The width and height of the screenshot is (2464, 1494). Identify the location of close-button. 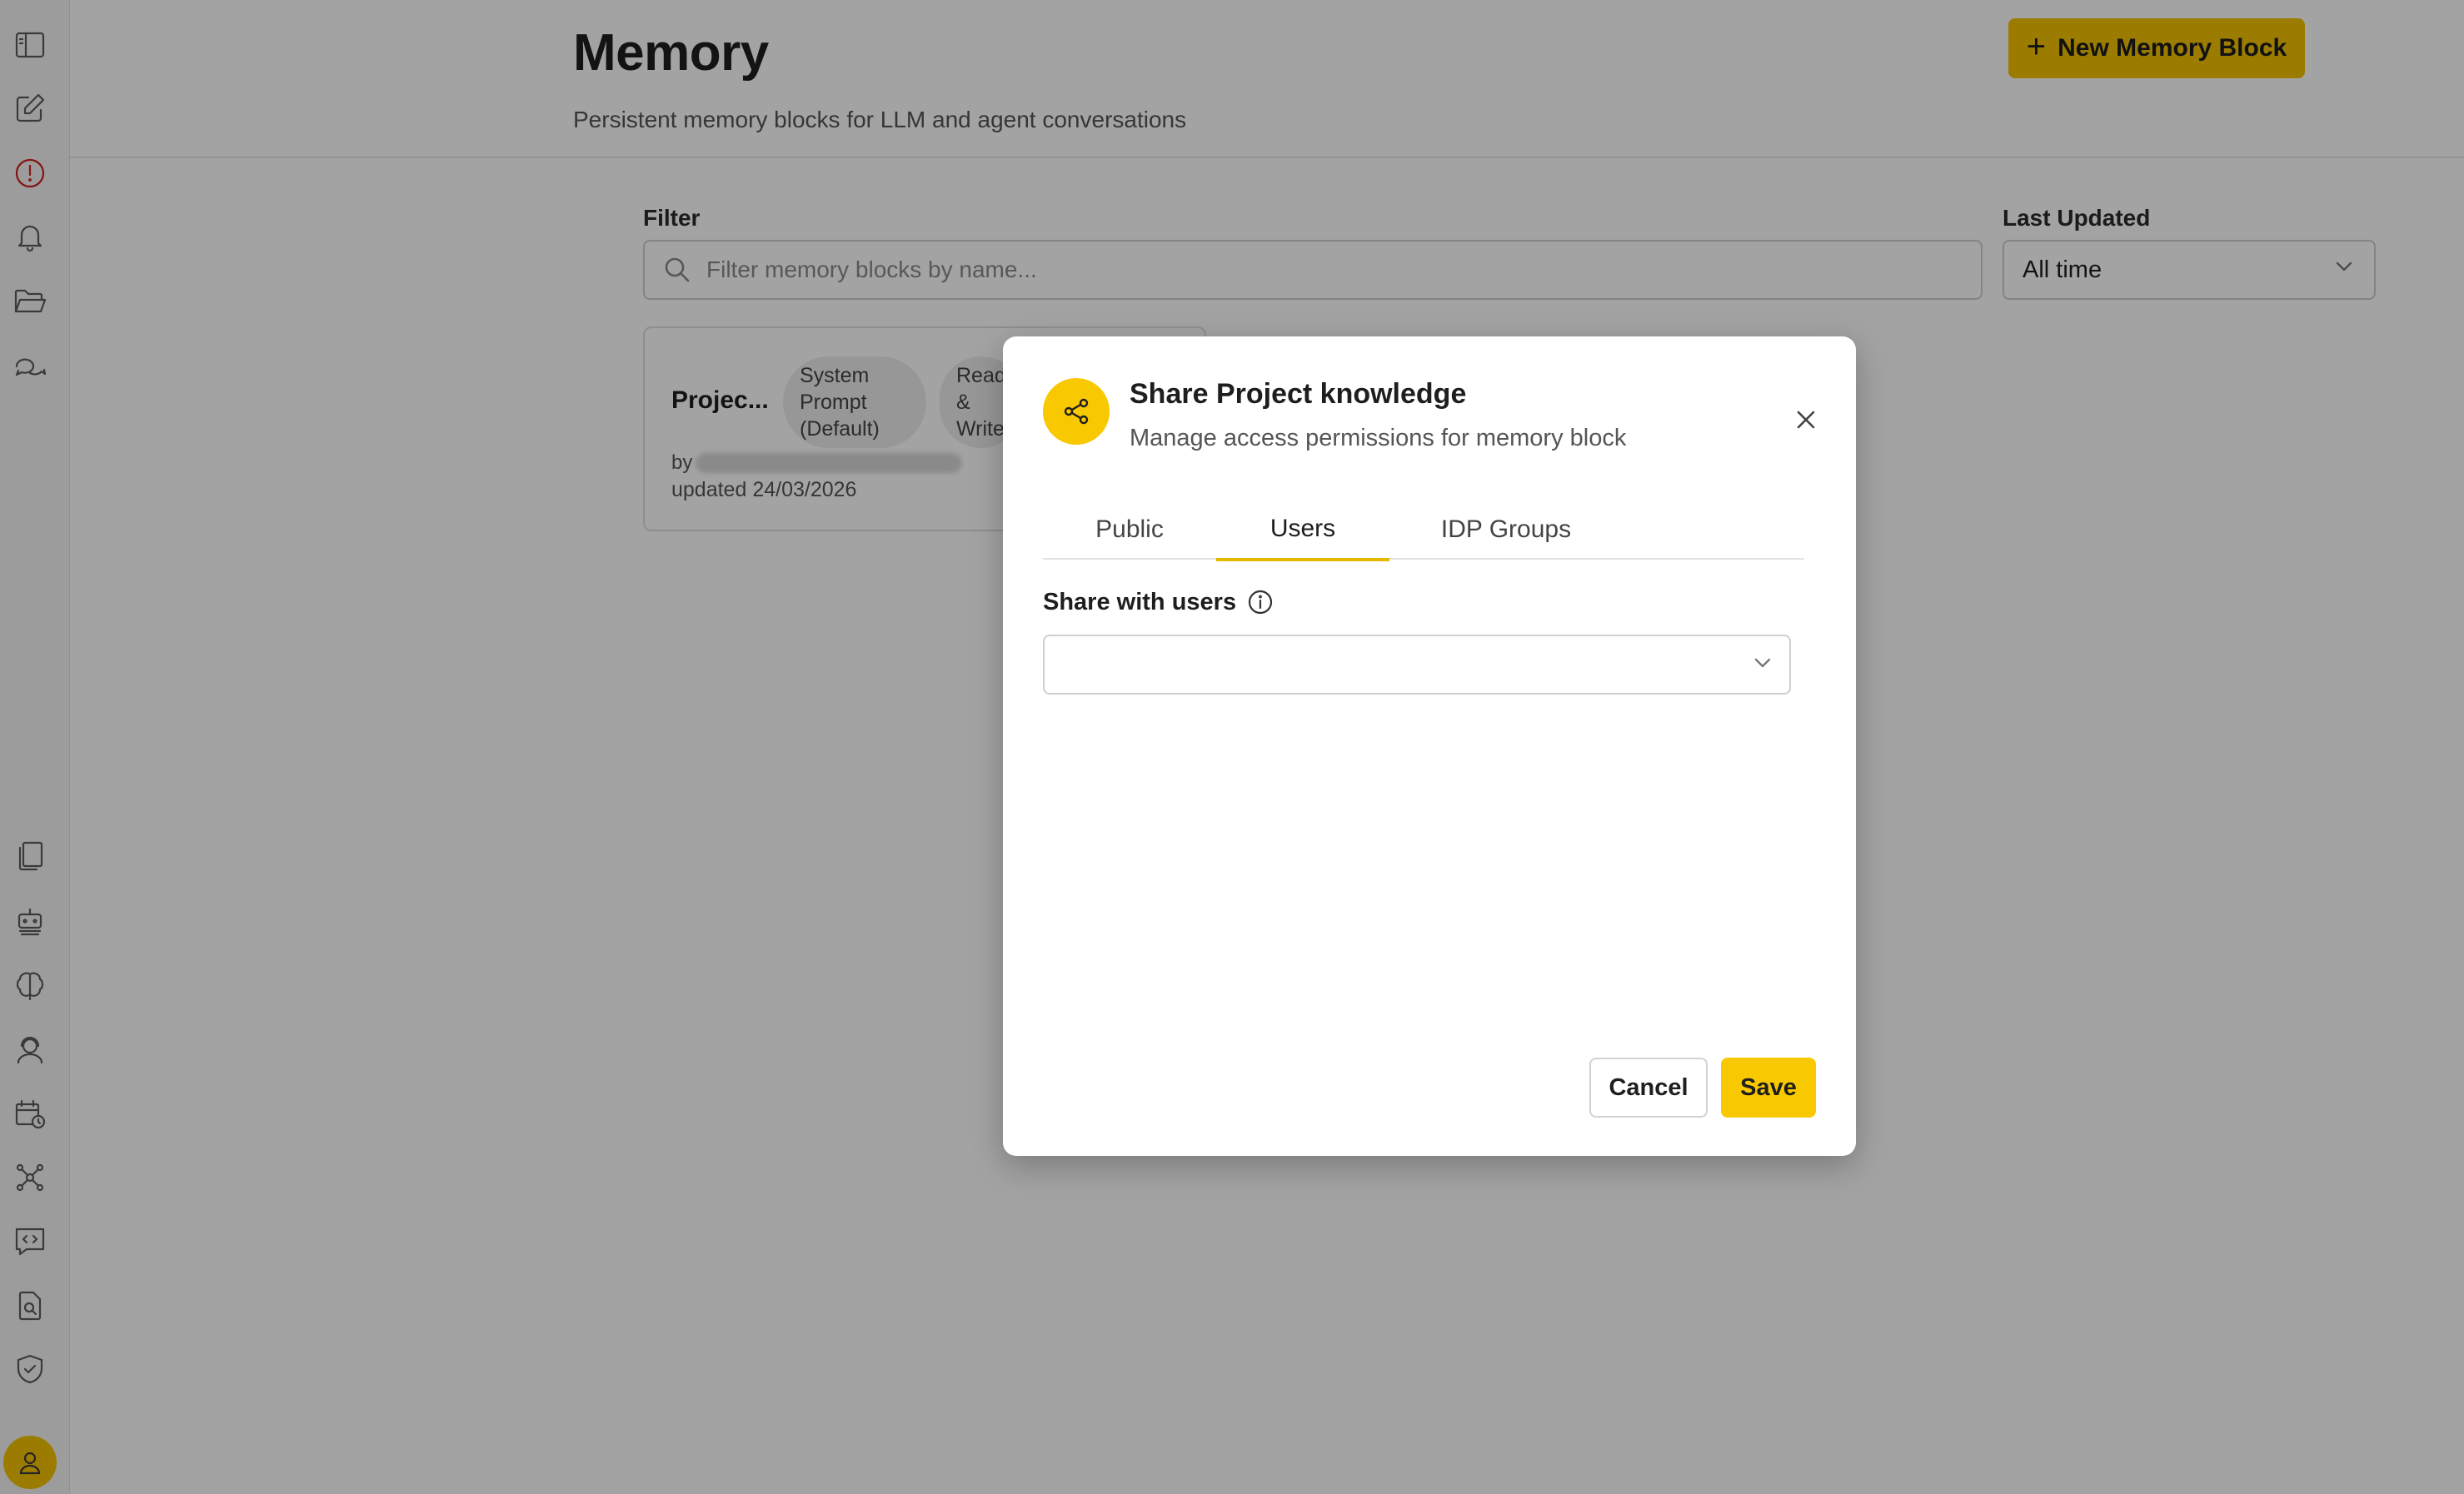
(1806, 420).